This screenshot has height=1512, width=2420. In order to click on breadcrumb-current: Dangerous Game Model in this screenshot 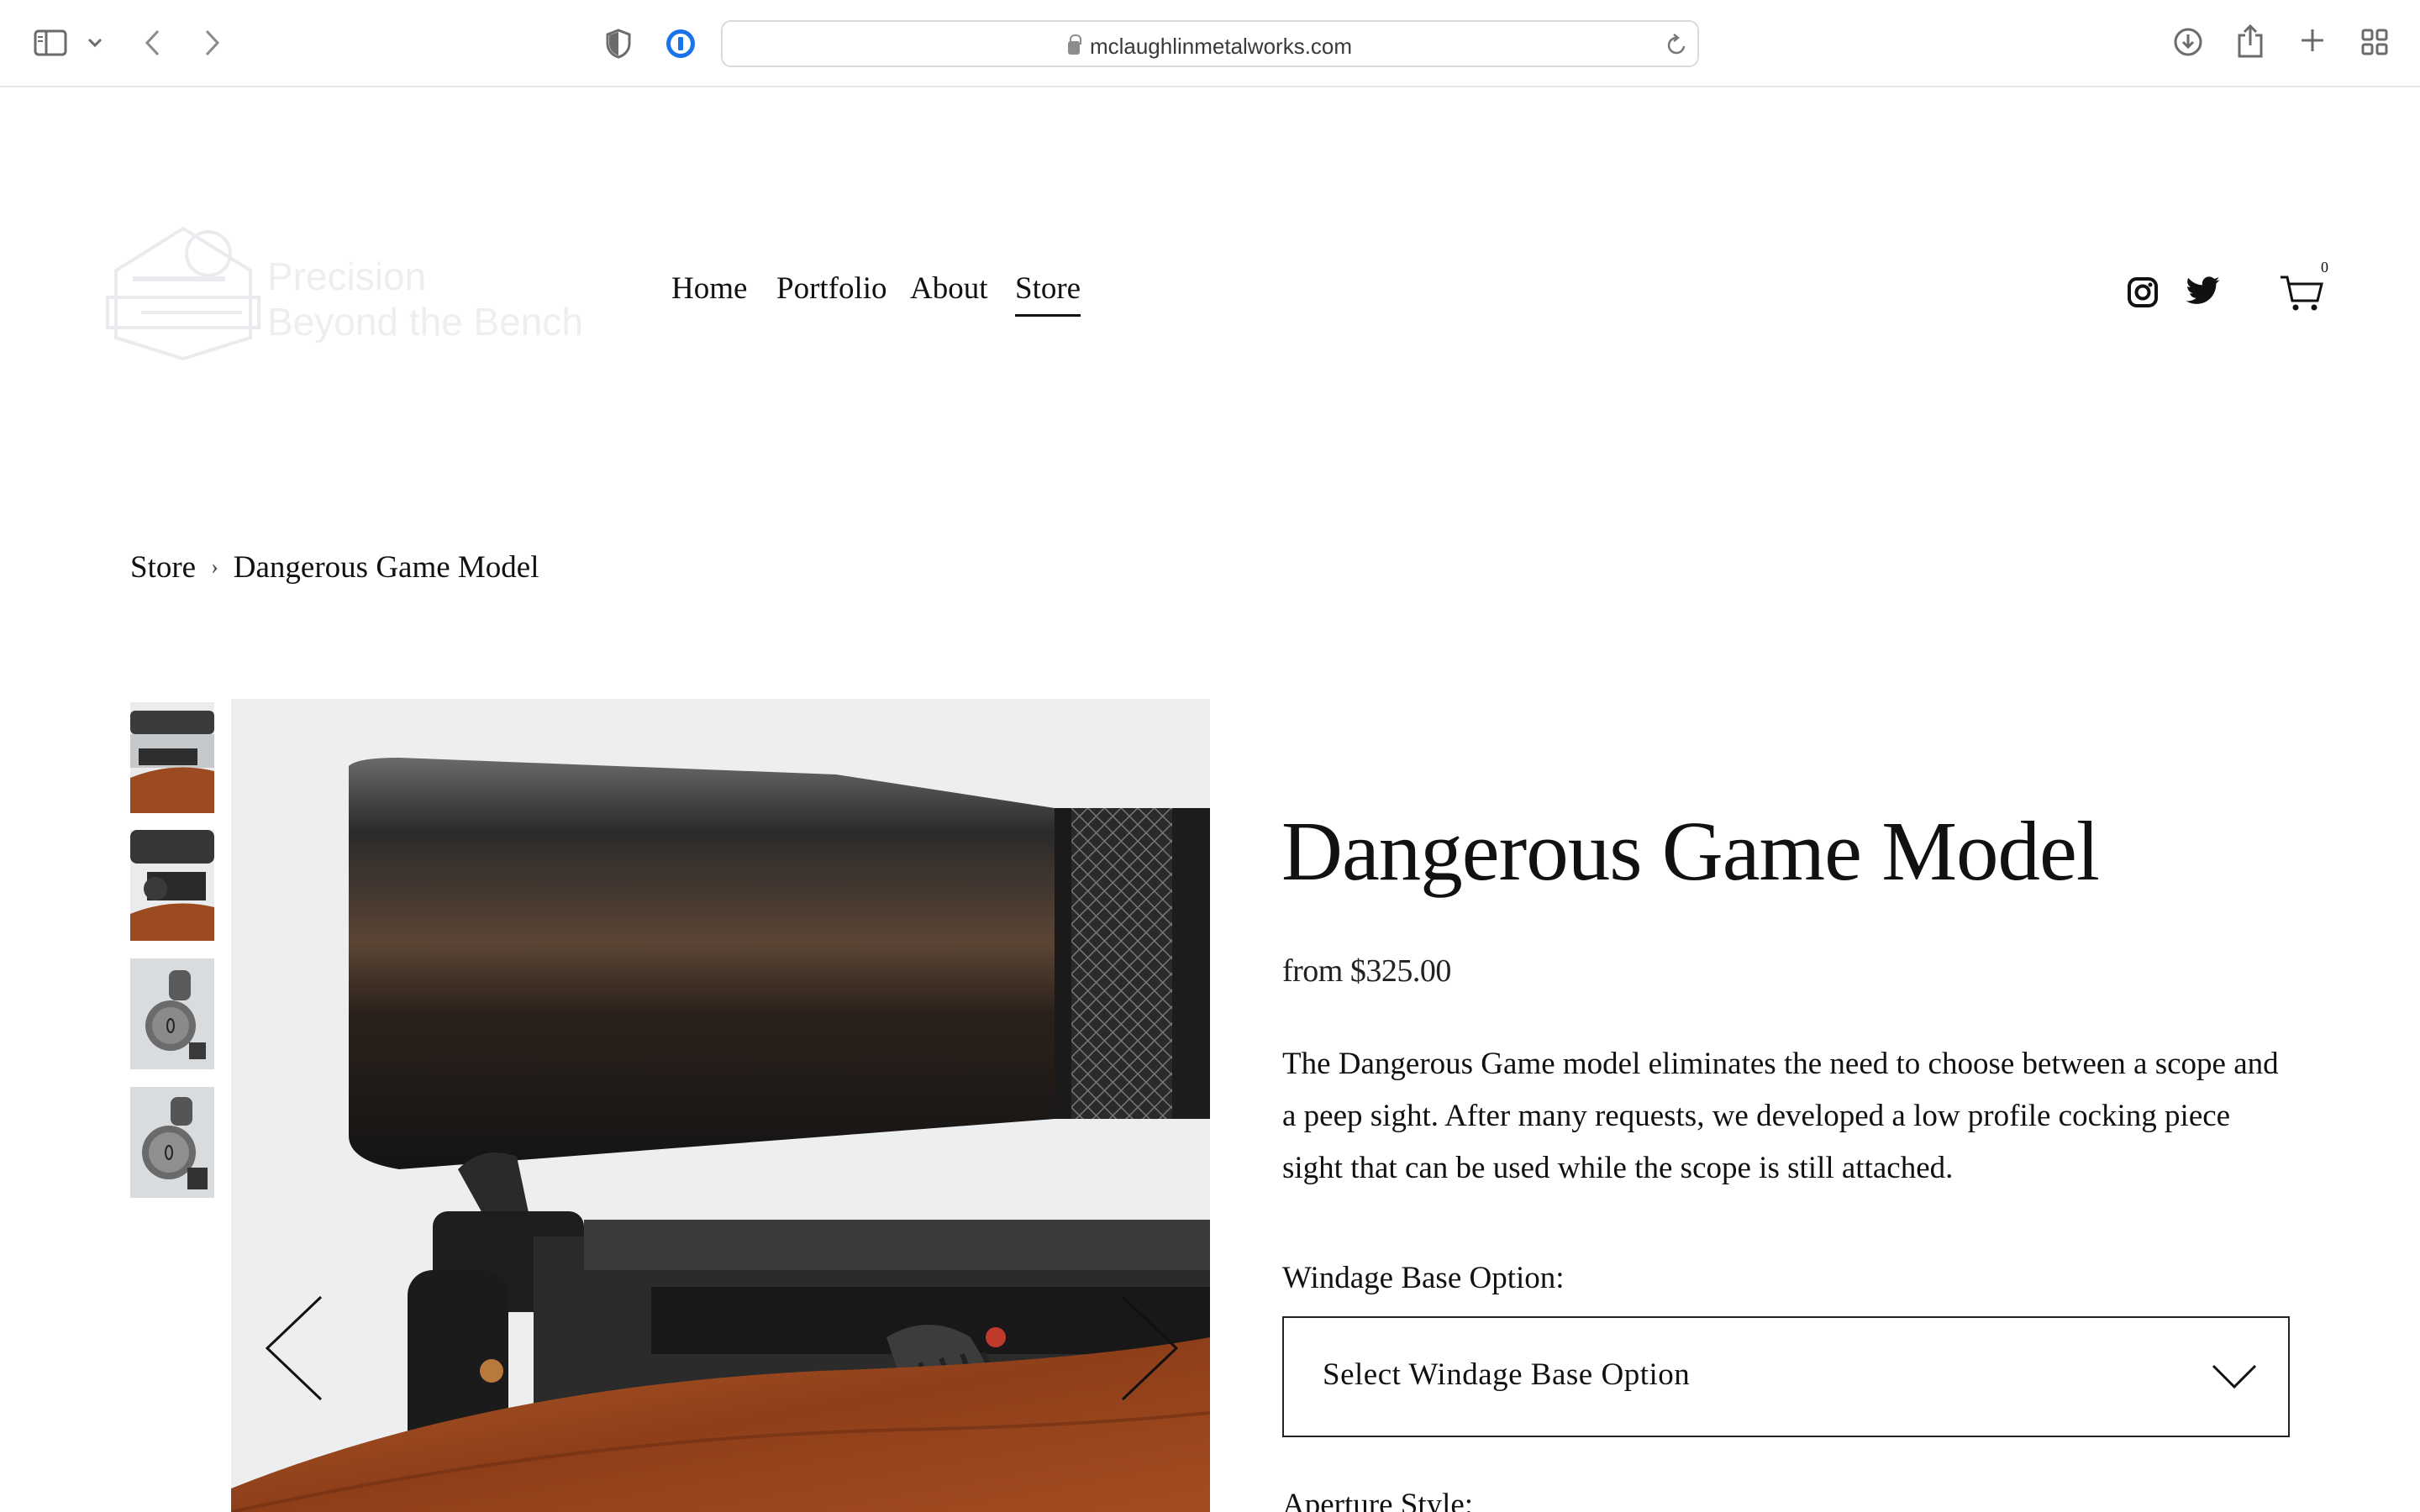, I will do `click(386, 567)`.